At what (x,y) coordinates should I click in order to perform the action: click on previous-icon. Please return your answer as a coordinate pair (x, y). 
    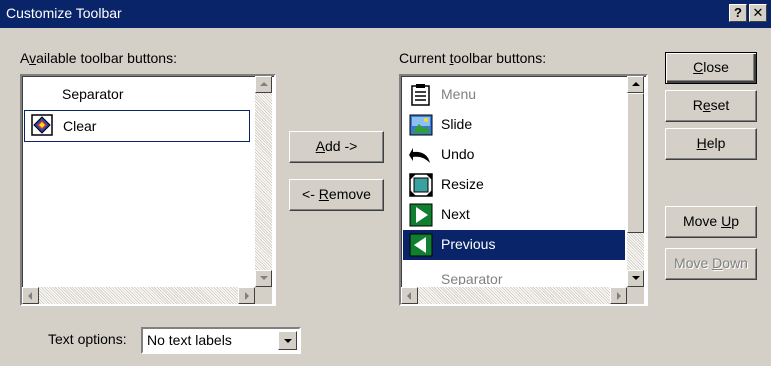
    Looking at the image, I should click on (421, 245).